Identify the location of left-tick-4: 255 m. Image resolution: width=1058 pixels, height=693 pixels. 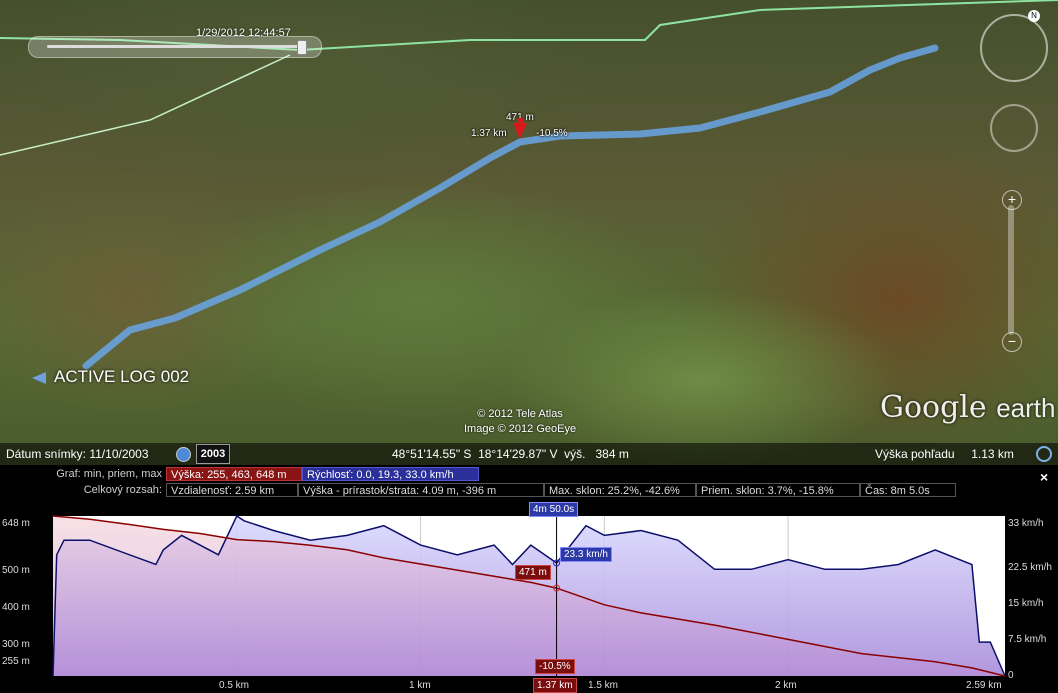
(16, 661).